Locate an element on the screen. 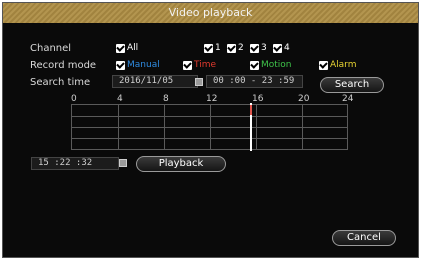  playback-button: Playback is located at coordinates (181, 164).